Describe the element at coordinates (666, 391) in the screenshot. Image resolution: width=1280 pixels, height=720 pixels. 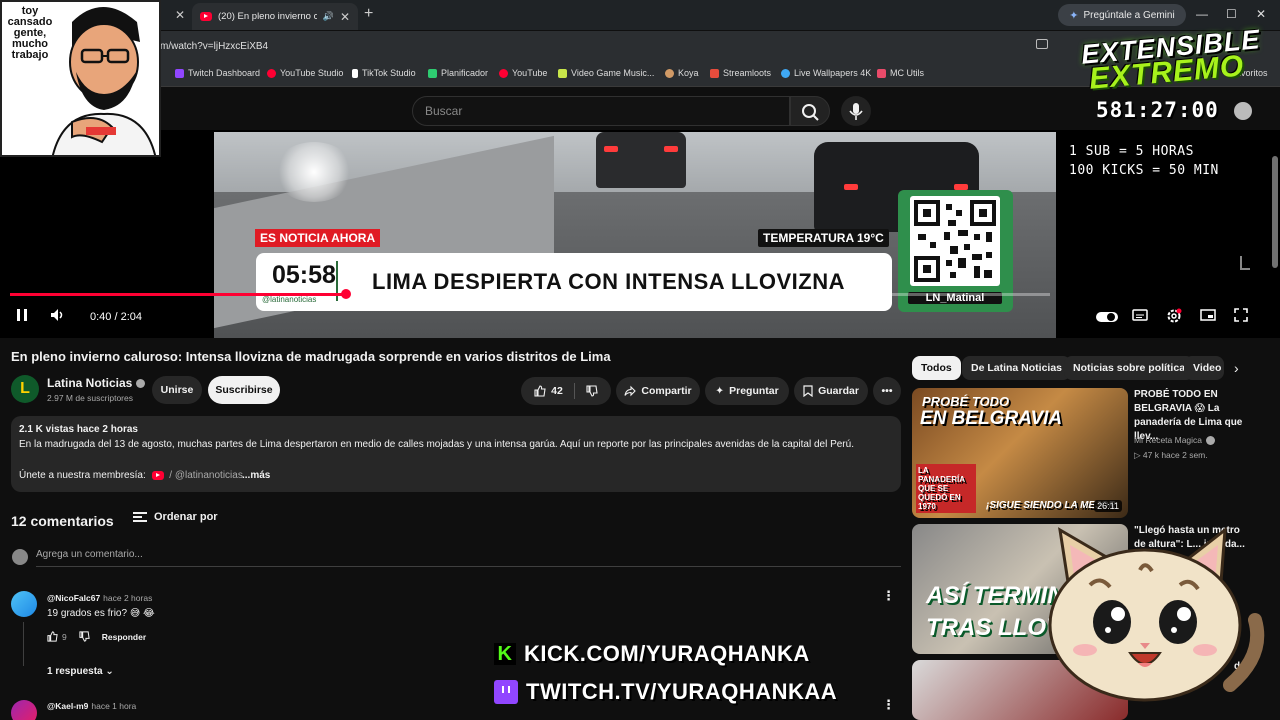
I see `share-label: Compartir` at that location.